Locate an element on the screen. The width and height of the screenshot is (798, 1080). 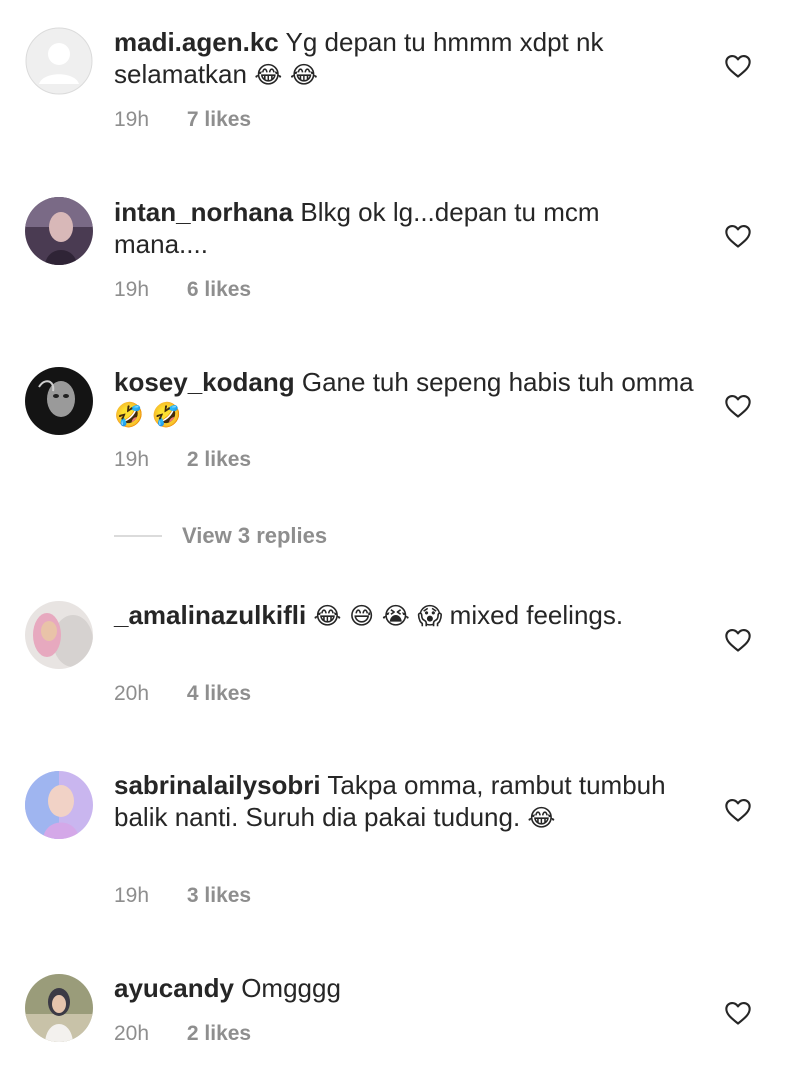
comment-meta: 19h 3 likes is located at coordinates (182, 896).